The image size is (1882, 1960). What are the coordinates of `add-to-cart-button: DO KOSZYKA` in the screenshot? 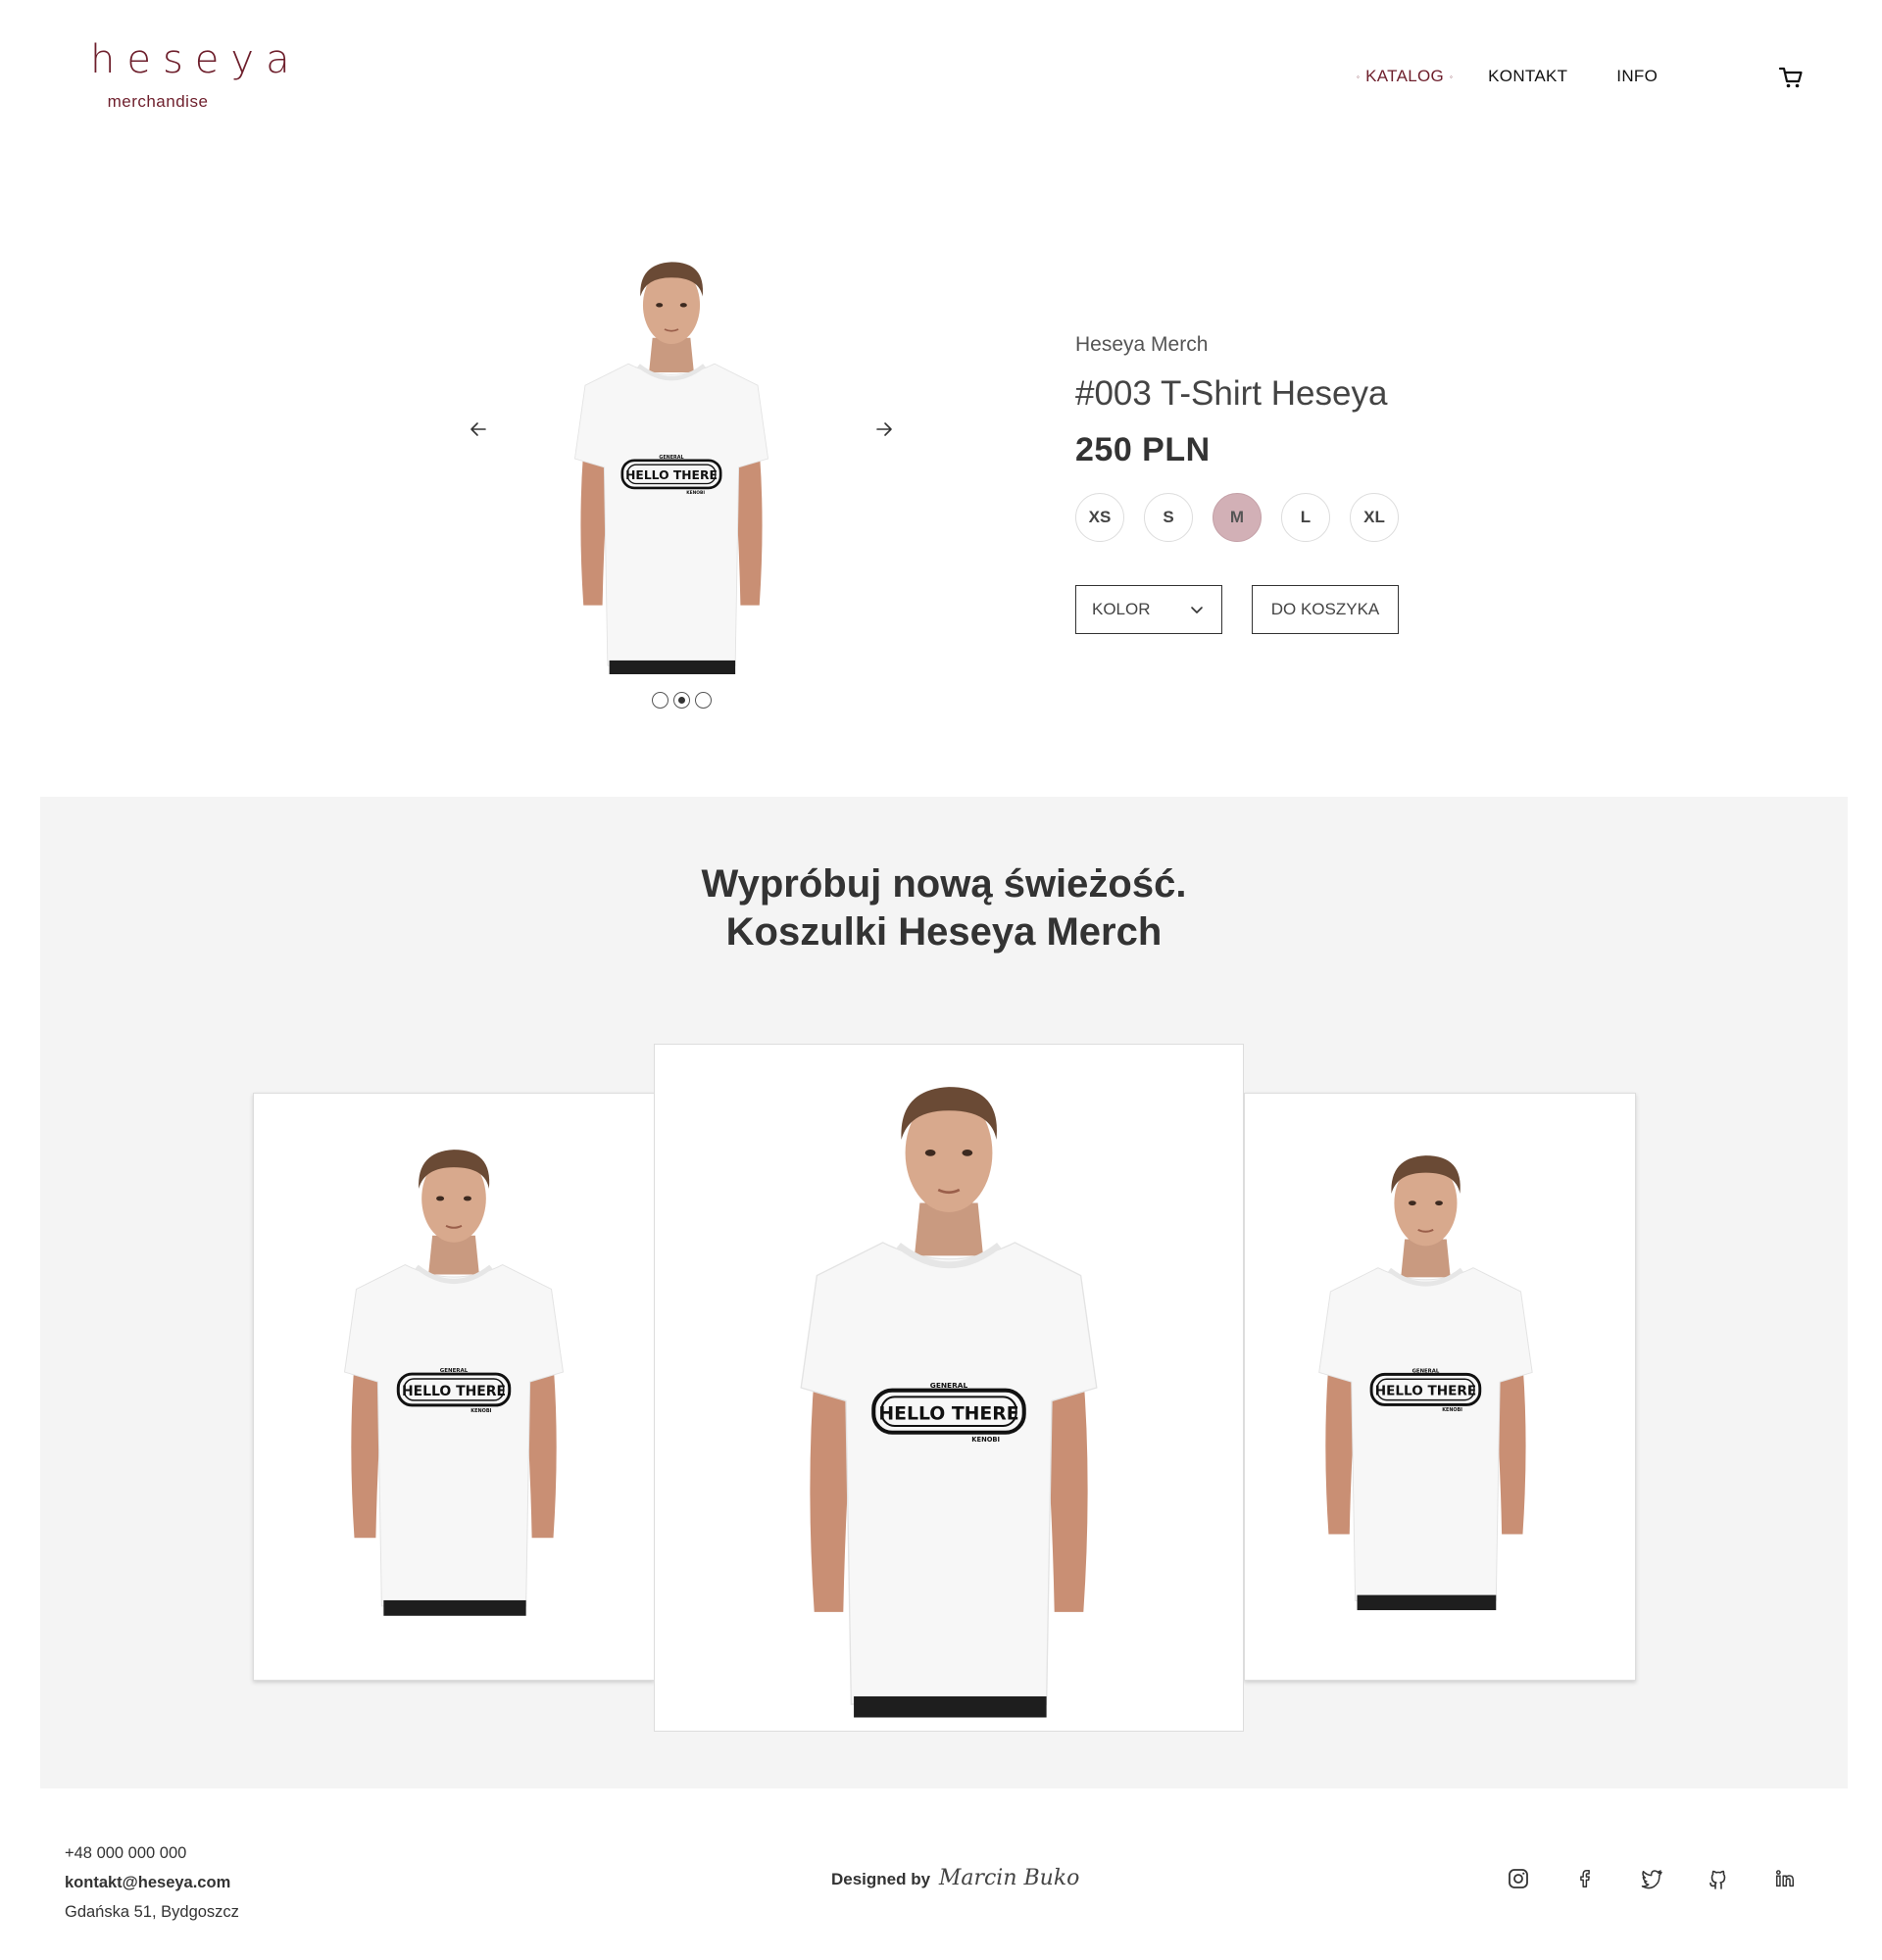 It's located at (1326, 609).